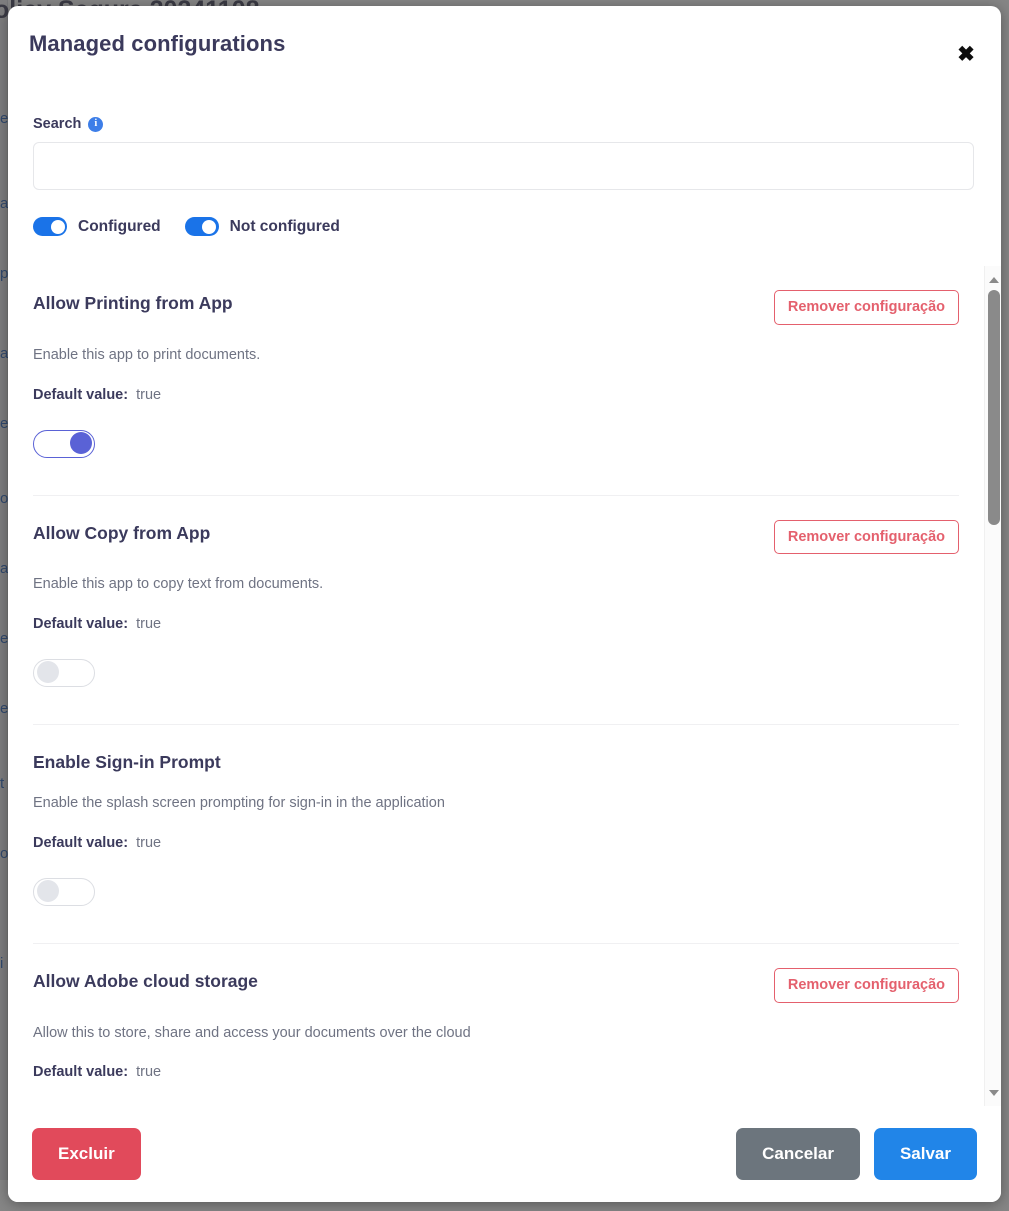 The image size is (1009, 1211). I want to click on filter-configured: Configured, so click(97, 226).